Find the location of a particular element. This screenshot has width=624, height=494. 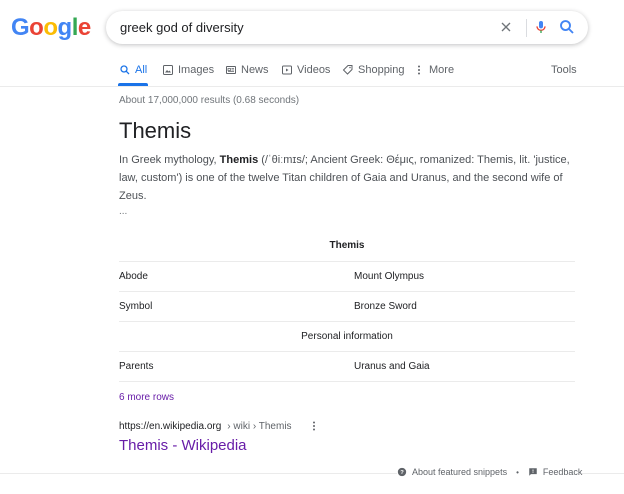

search-box: greek god of diversity is located at coordinates (347, 27).